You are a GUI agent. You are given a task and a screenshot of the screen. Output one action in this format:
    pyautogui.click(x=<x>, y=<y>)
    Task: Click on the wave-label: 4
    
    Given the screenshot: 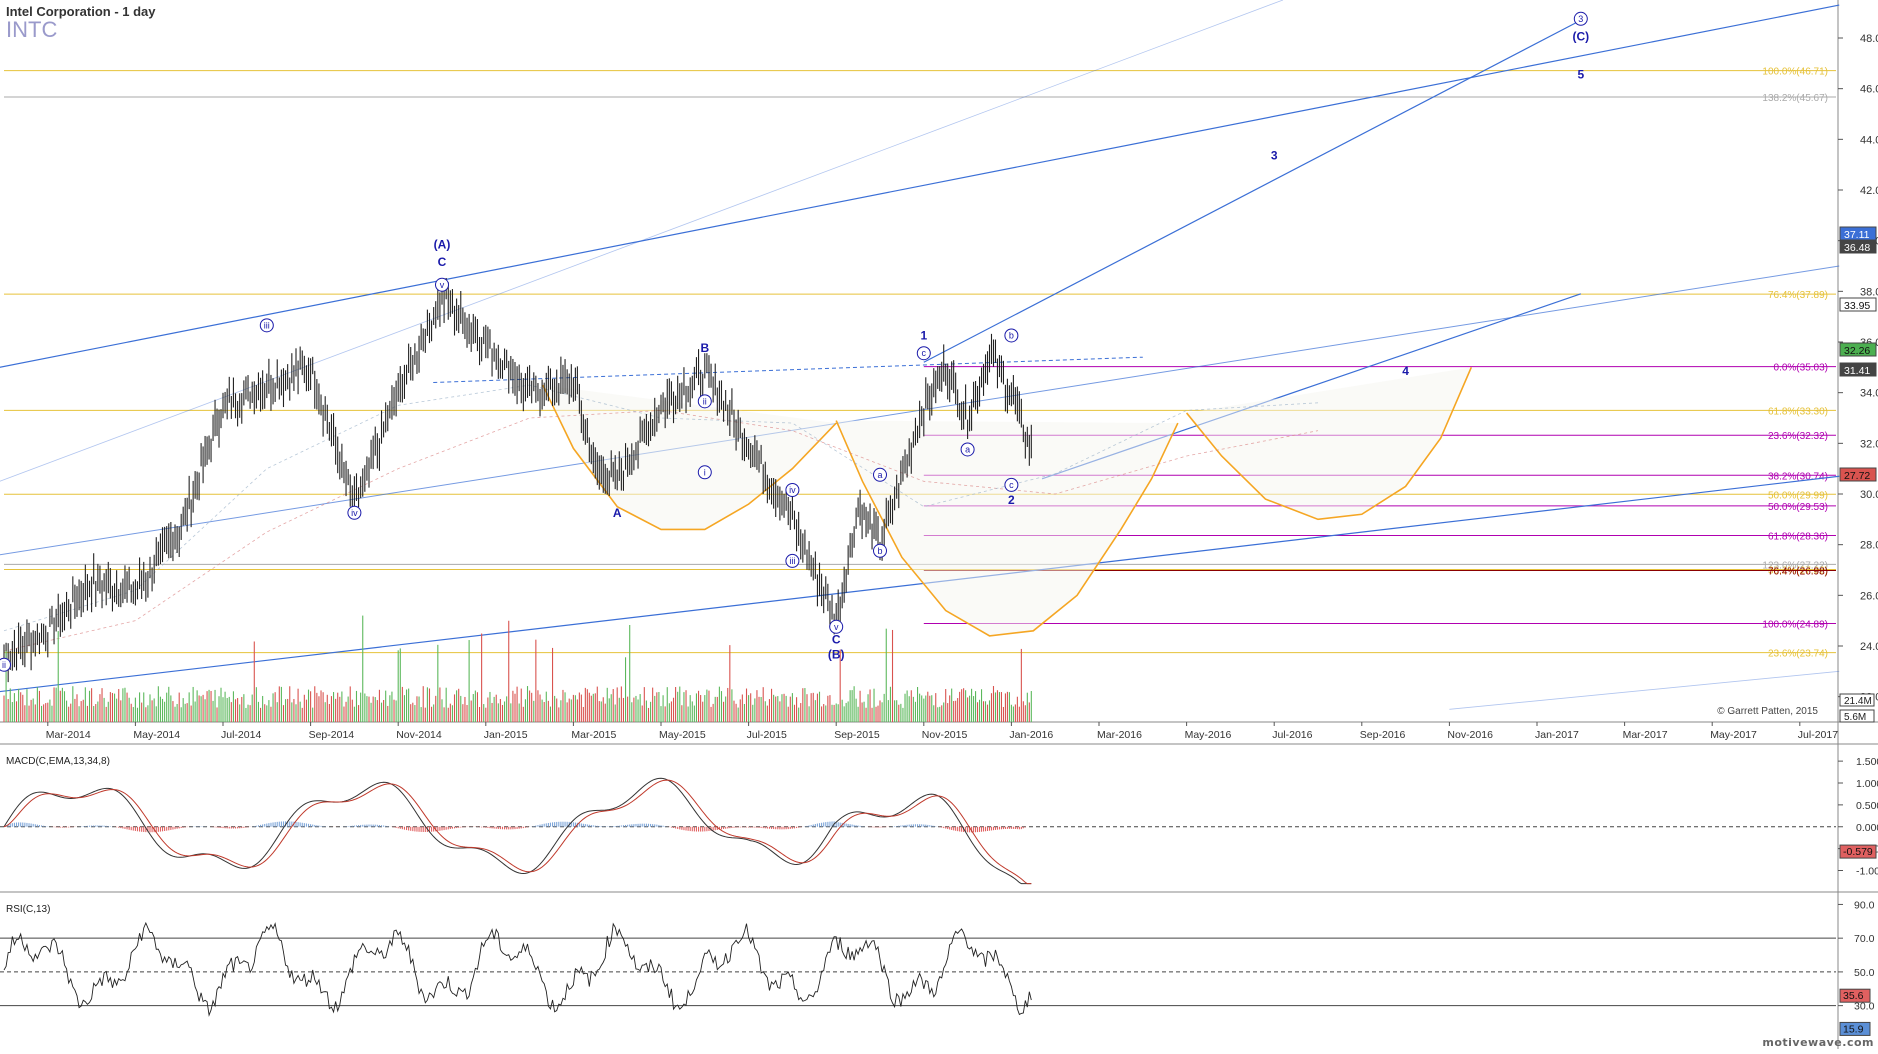 What is the action you would take?
    pyautogui.click(x=1405, y=371)
    